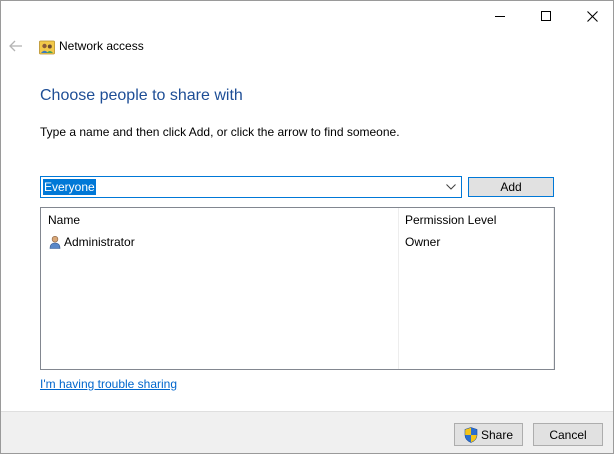  I want to click on table-row: Administrator Owner, so click(297, 242).